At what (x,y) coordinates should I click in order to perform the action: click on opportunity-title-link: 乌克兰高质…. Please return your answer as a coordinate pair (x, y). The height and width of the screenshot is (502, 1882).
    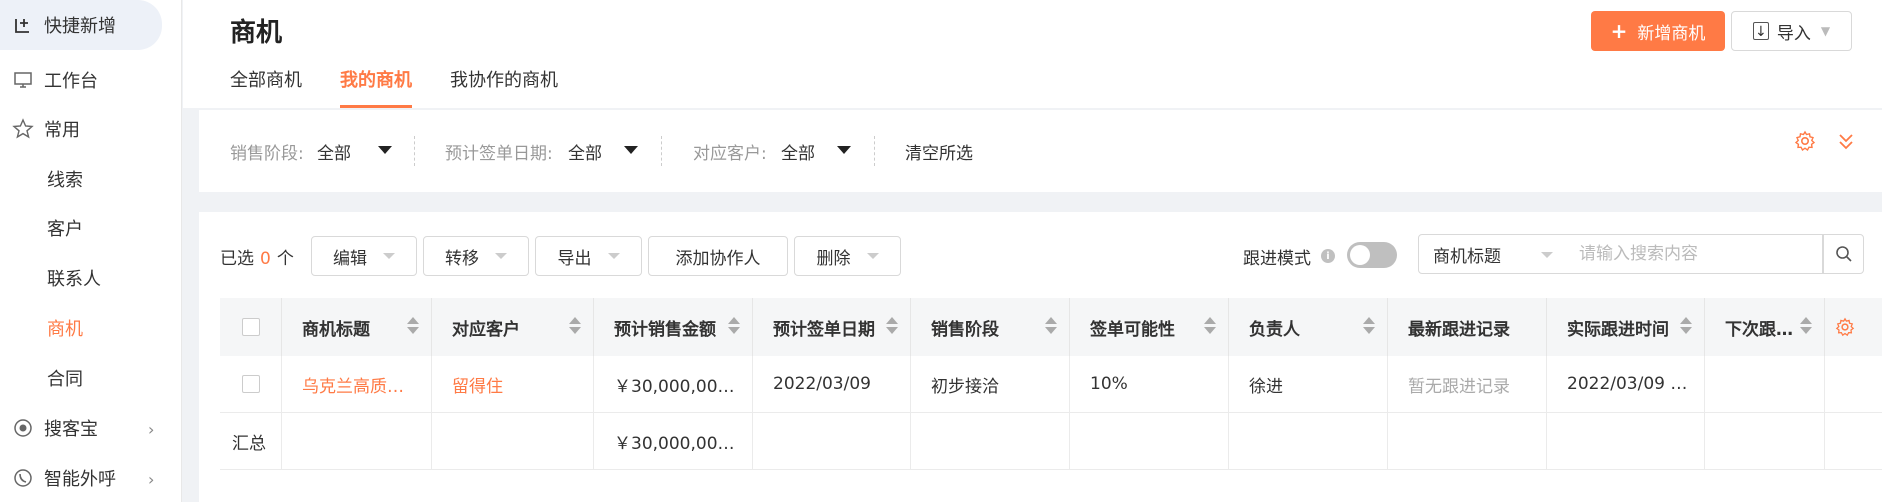
    Looking at the image, I should click on (357, 384).